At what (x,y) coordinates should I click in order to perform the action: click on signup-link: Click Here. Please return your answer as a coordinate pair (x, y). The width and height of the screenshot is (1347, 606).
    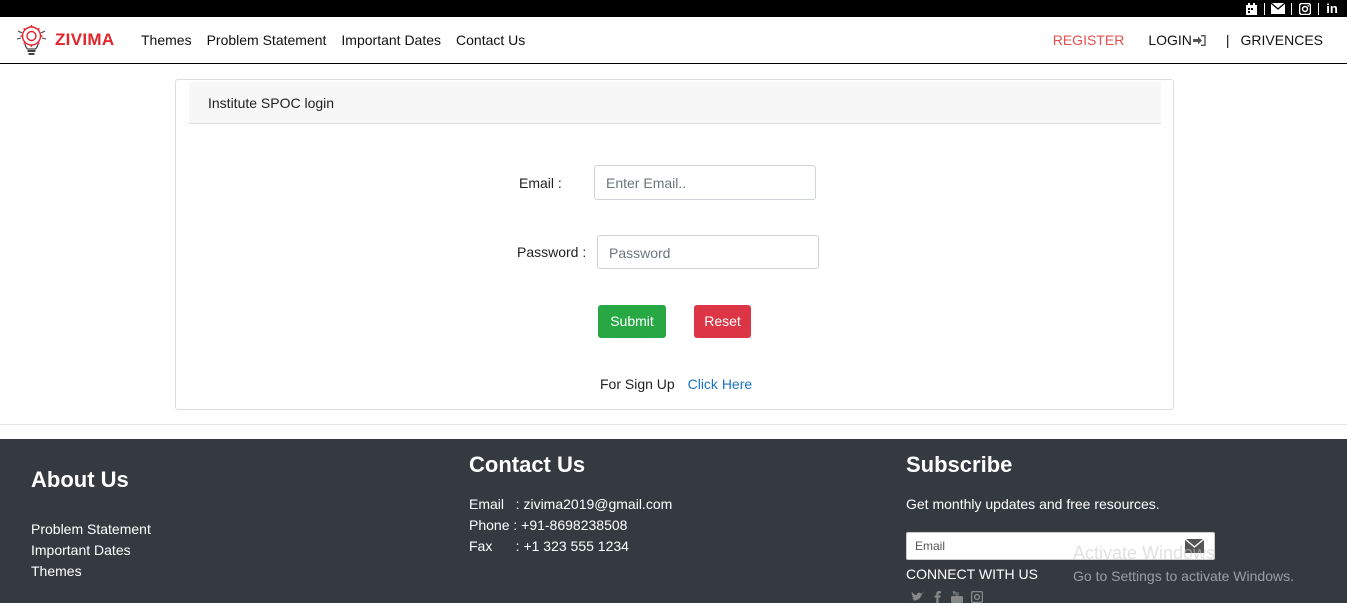
    Looking at the image, I should click on (720, 384).